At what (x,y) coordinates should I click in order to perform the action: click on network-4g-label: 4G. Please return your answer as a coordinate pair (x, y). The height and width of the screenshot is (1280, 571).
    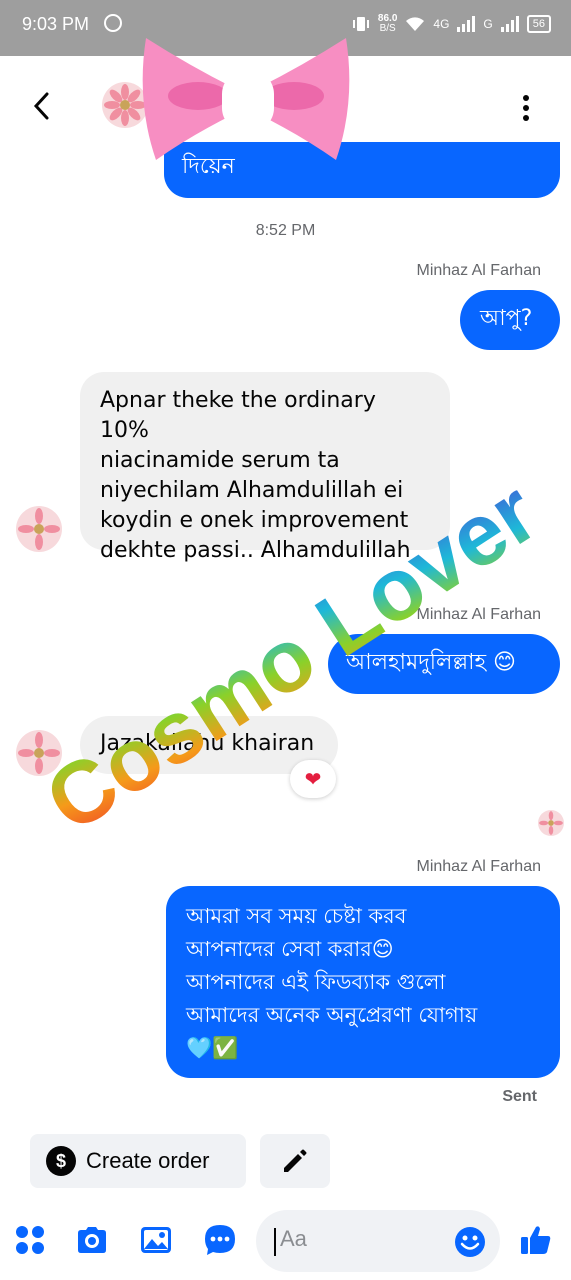
    Looking at the image, I should click on (441, 24).